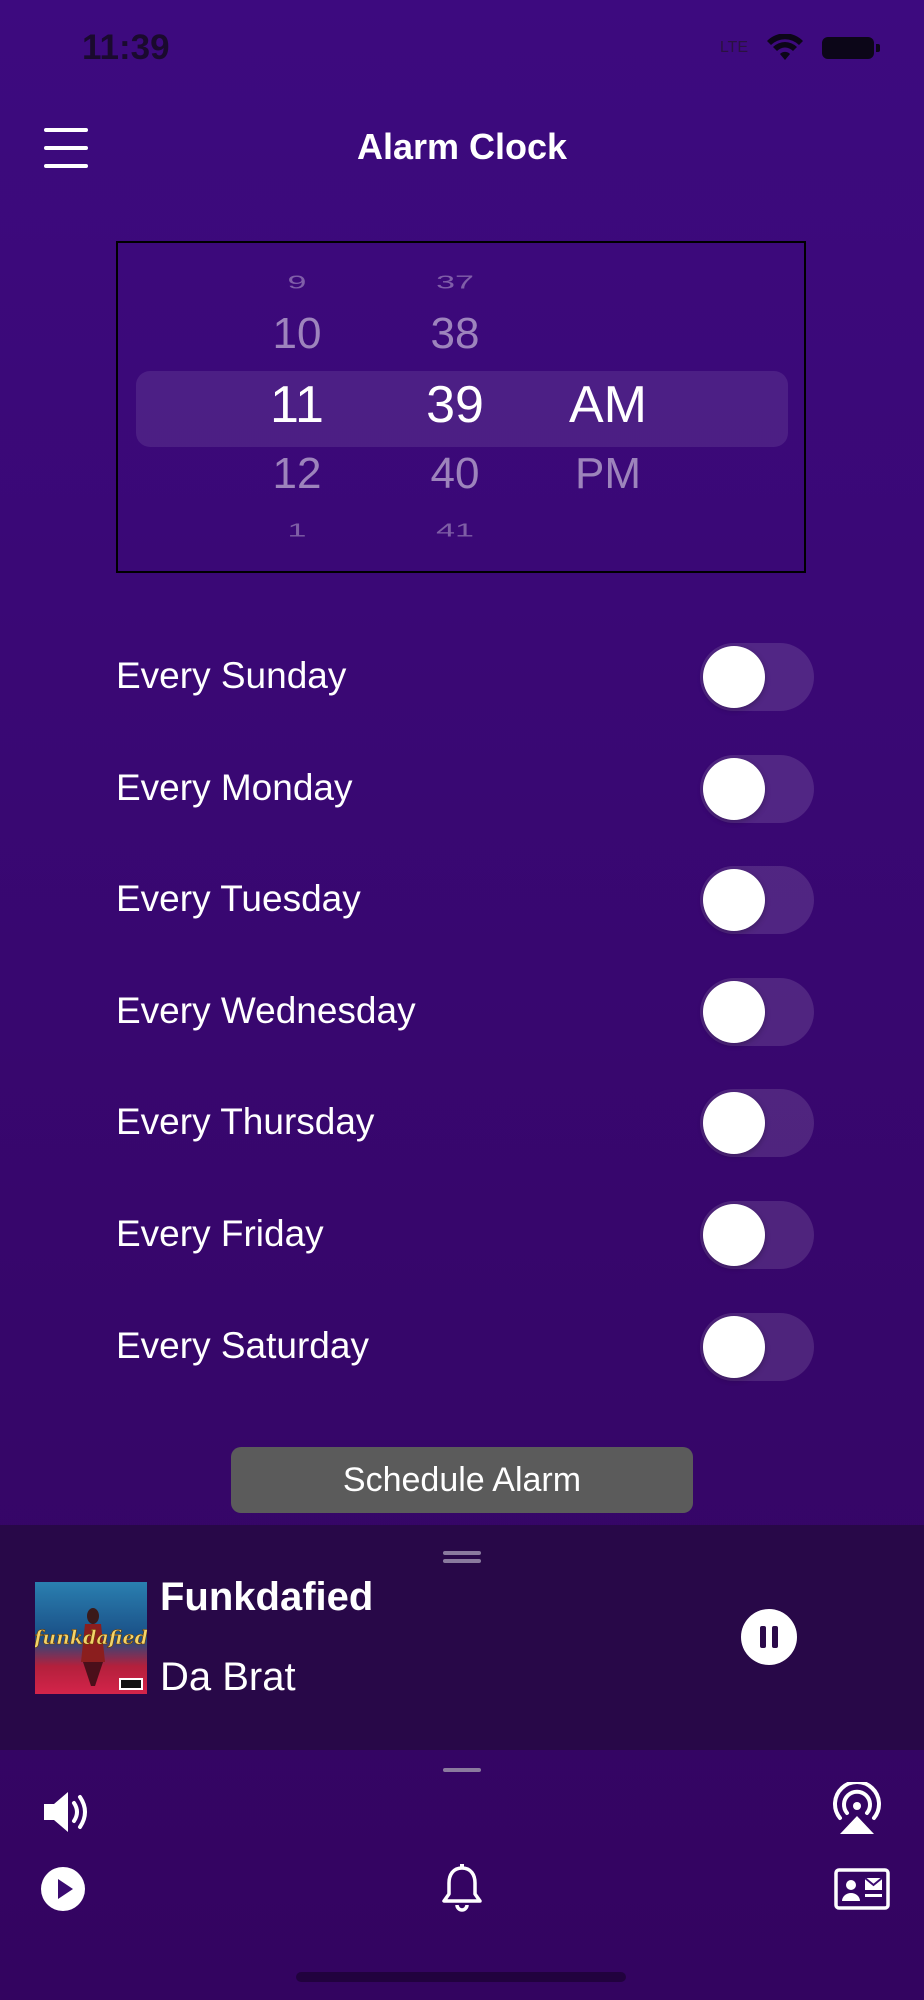 Image resolution: width=924 pixels, height=2000 pixels. Describe the element at coordinates (242, 1345) in the screenshot. I see `repeat-day-label: Every Saturday` at that location.